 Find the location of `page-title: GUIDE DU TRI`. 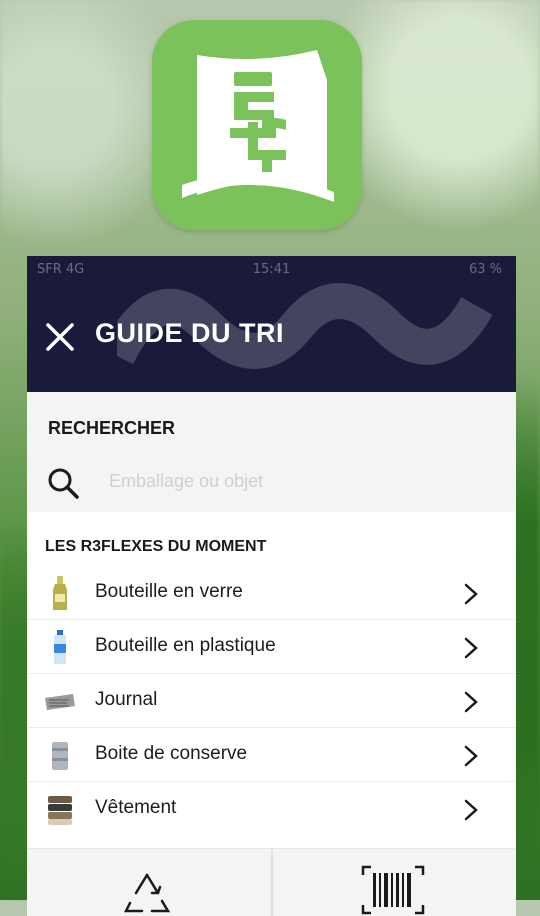

page-title: GUIDE DU TRI is located at coordinates (190, 333).